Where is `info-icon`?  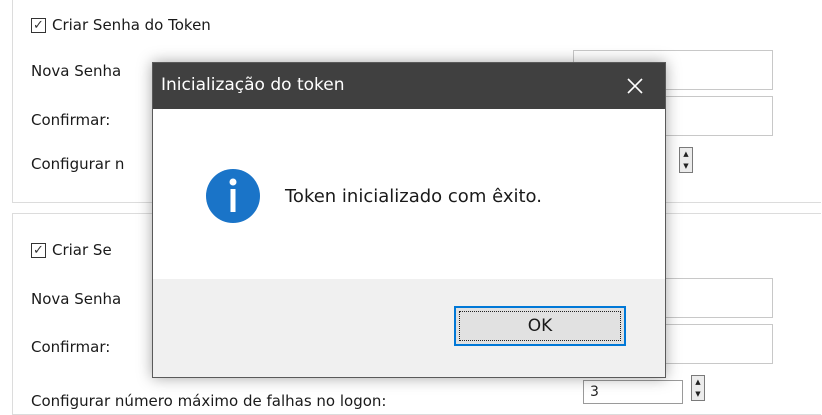
info-icon is located at coordinates (233, 196).